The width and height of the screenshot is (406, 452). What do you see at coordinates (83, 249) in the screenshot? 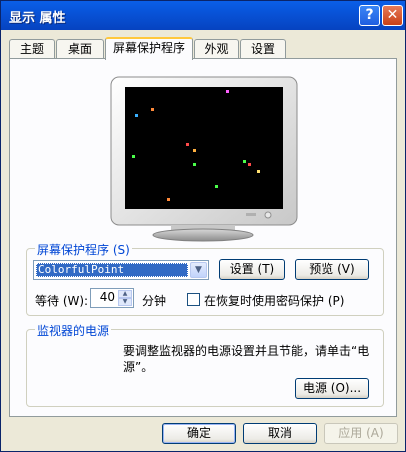
I see `screensaver-group-label: 屏幕保护程序 (S)` at bounding box center [83, 249].